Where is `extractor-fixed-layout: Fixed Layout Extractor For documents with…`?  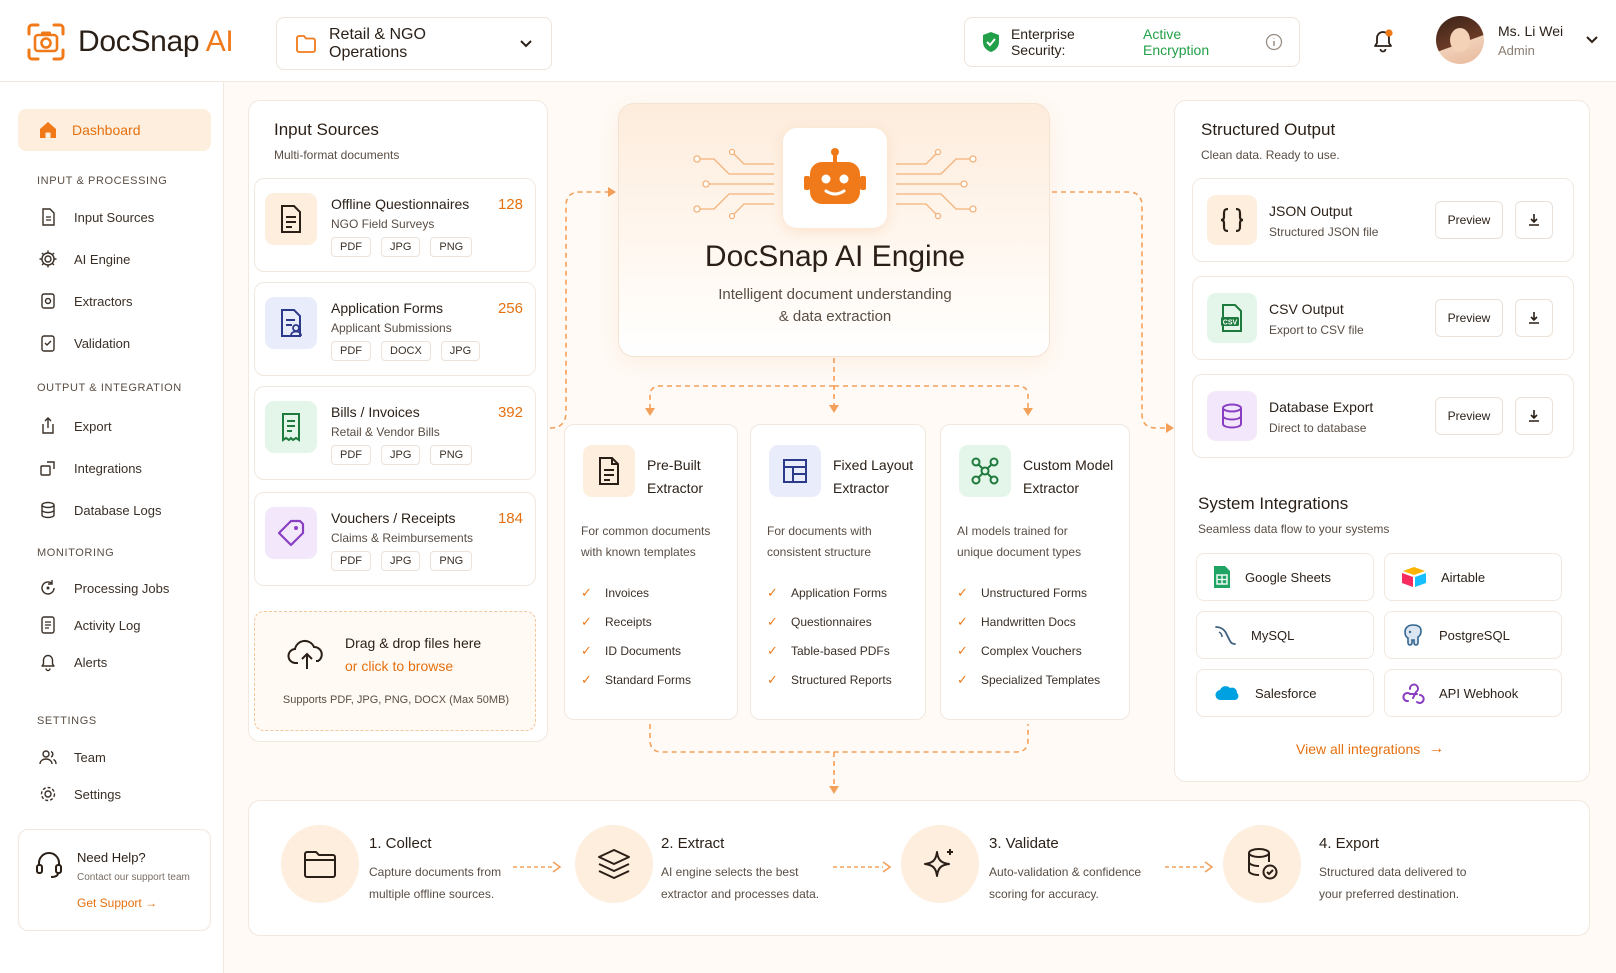 extractor-fixed-layout: Fixed Layout Extractor For documents with… is located at coordinates (838, 572).